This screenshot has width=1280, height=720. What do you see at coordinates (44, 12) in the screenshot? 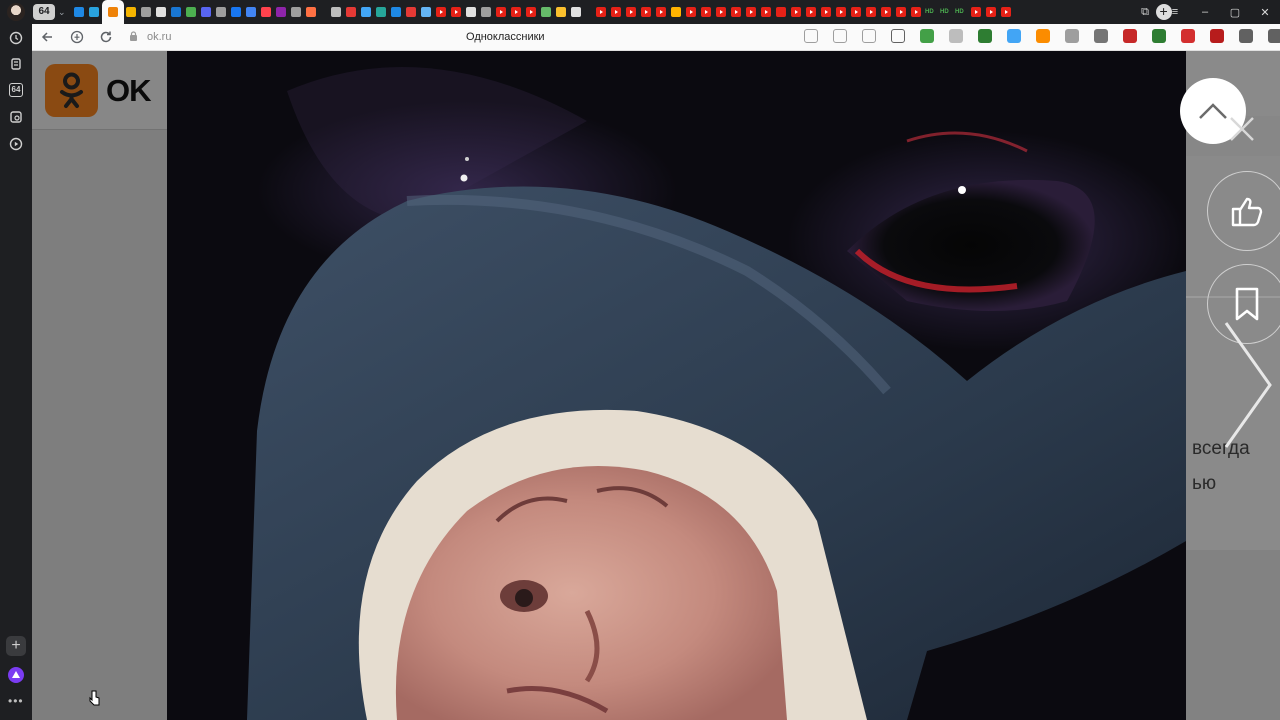
I see `tab-counter-button: 64` at bounding box center [44, 12].